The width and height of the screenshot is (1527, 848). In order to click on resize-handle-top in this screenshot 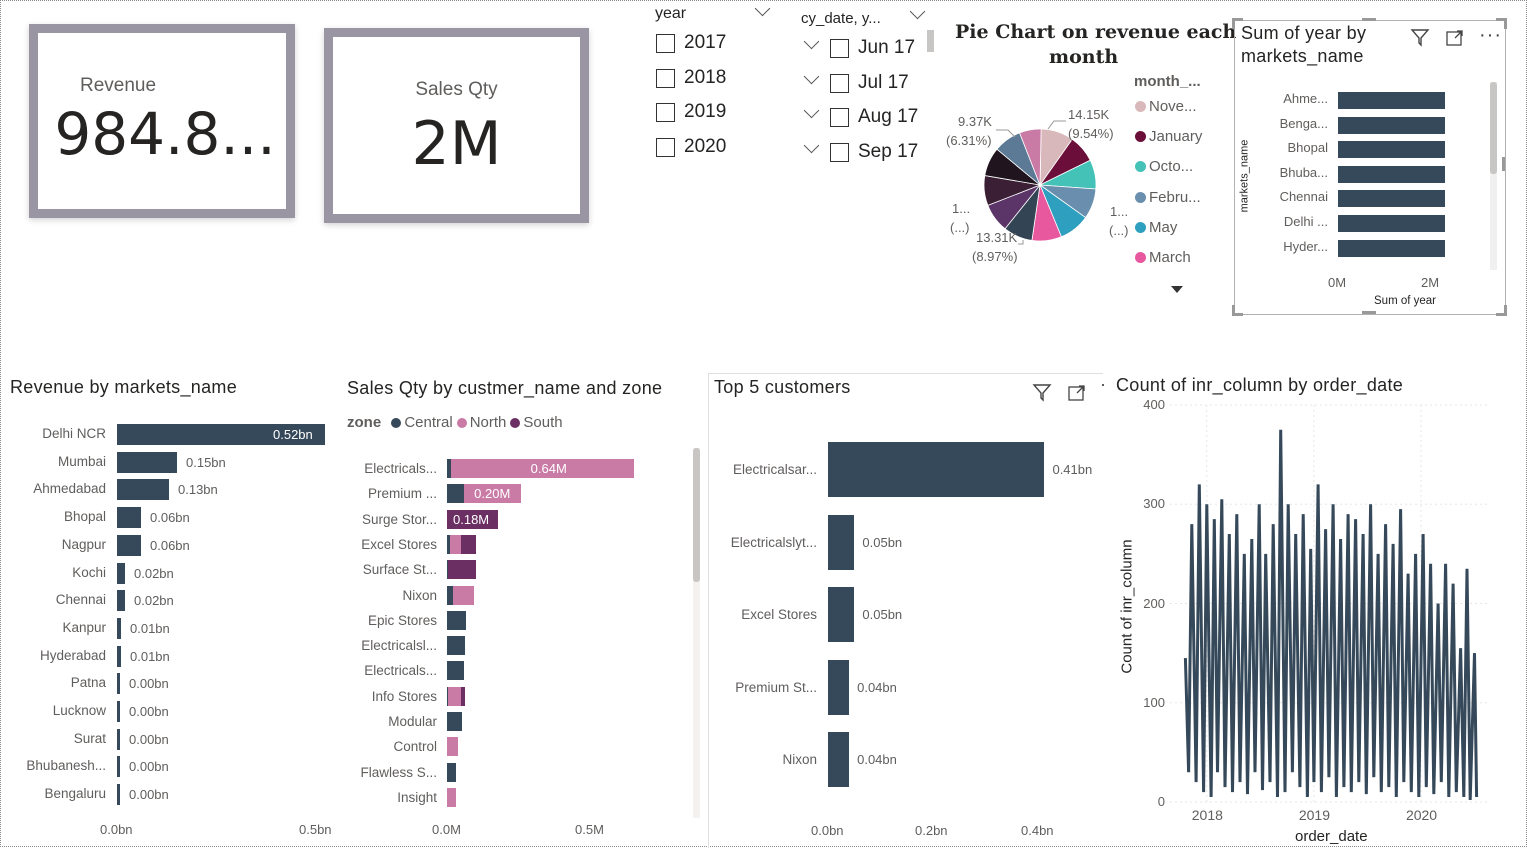, I will do `click(1369, 19)`.